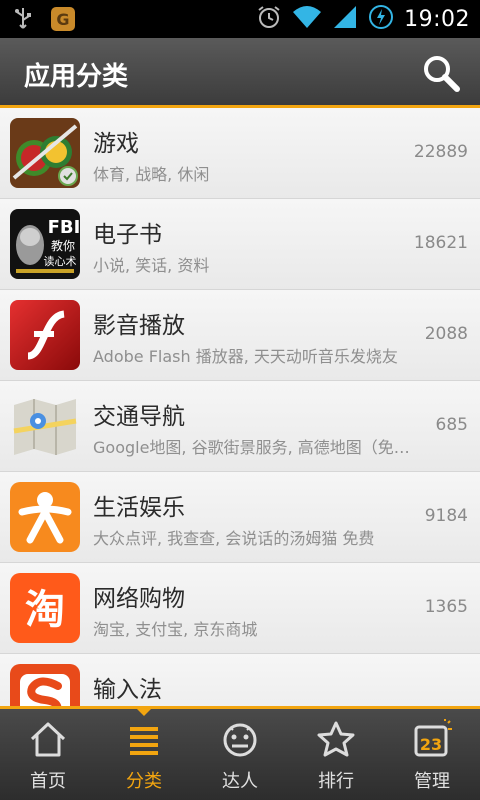 This screenshot has width=480, height=800. I want to click on category-row-input-method: 输入法 123, so click(240, 680).